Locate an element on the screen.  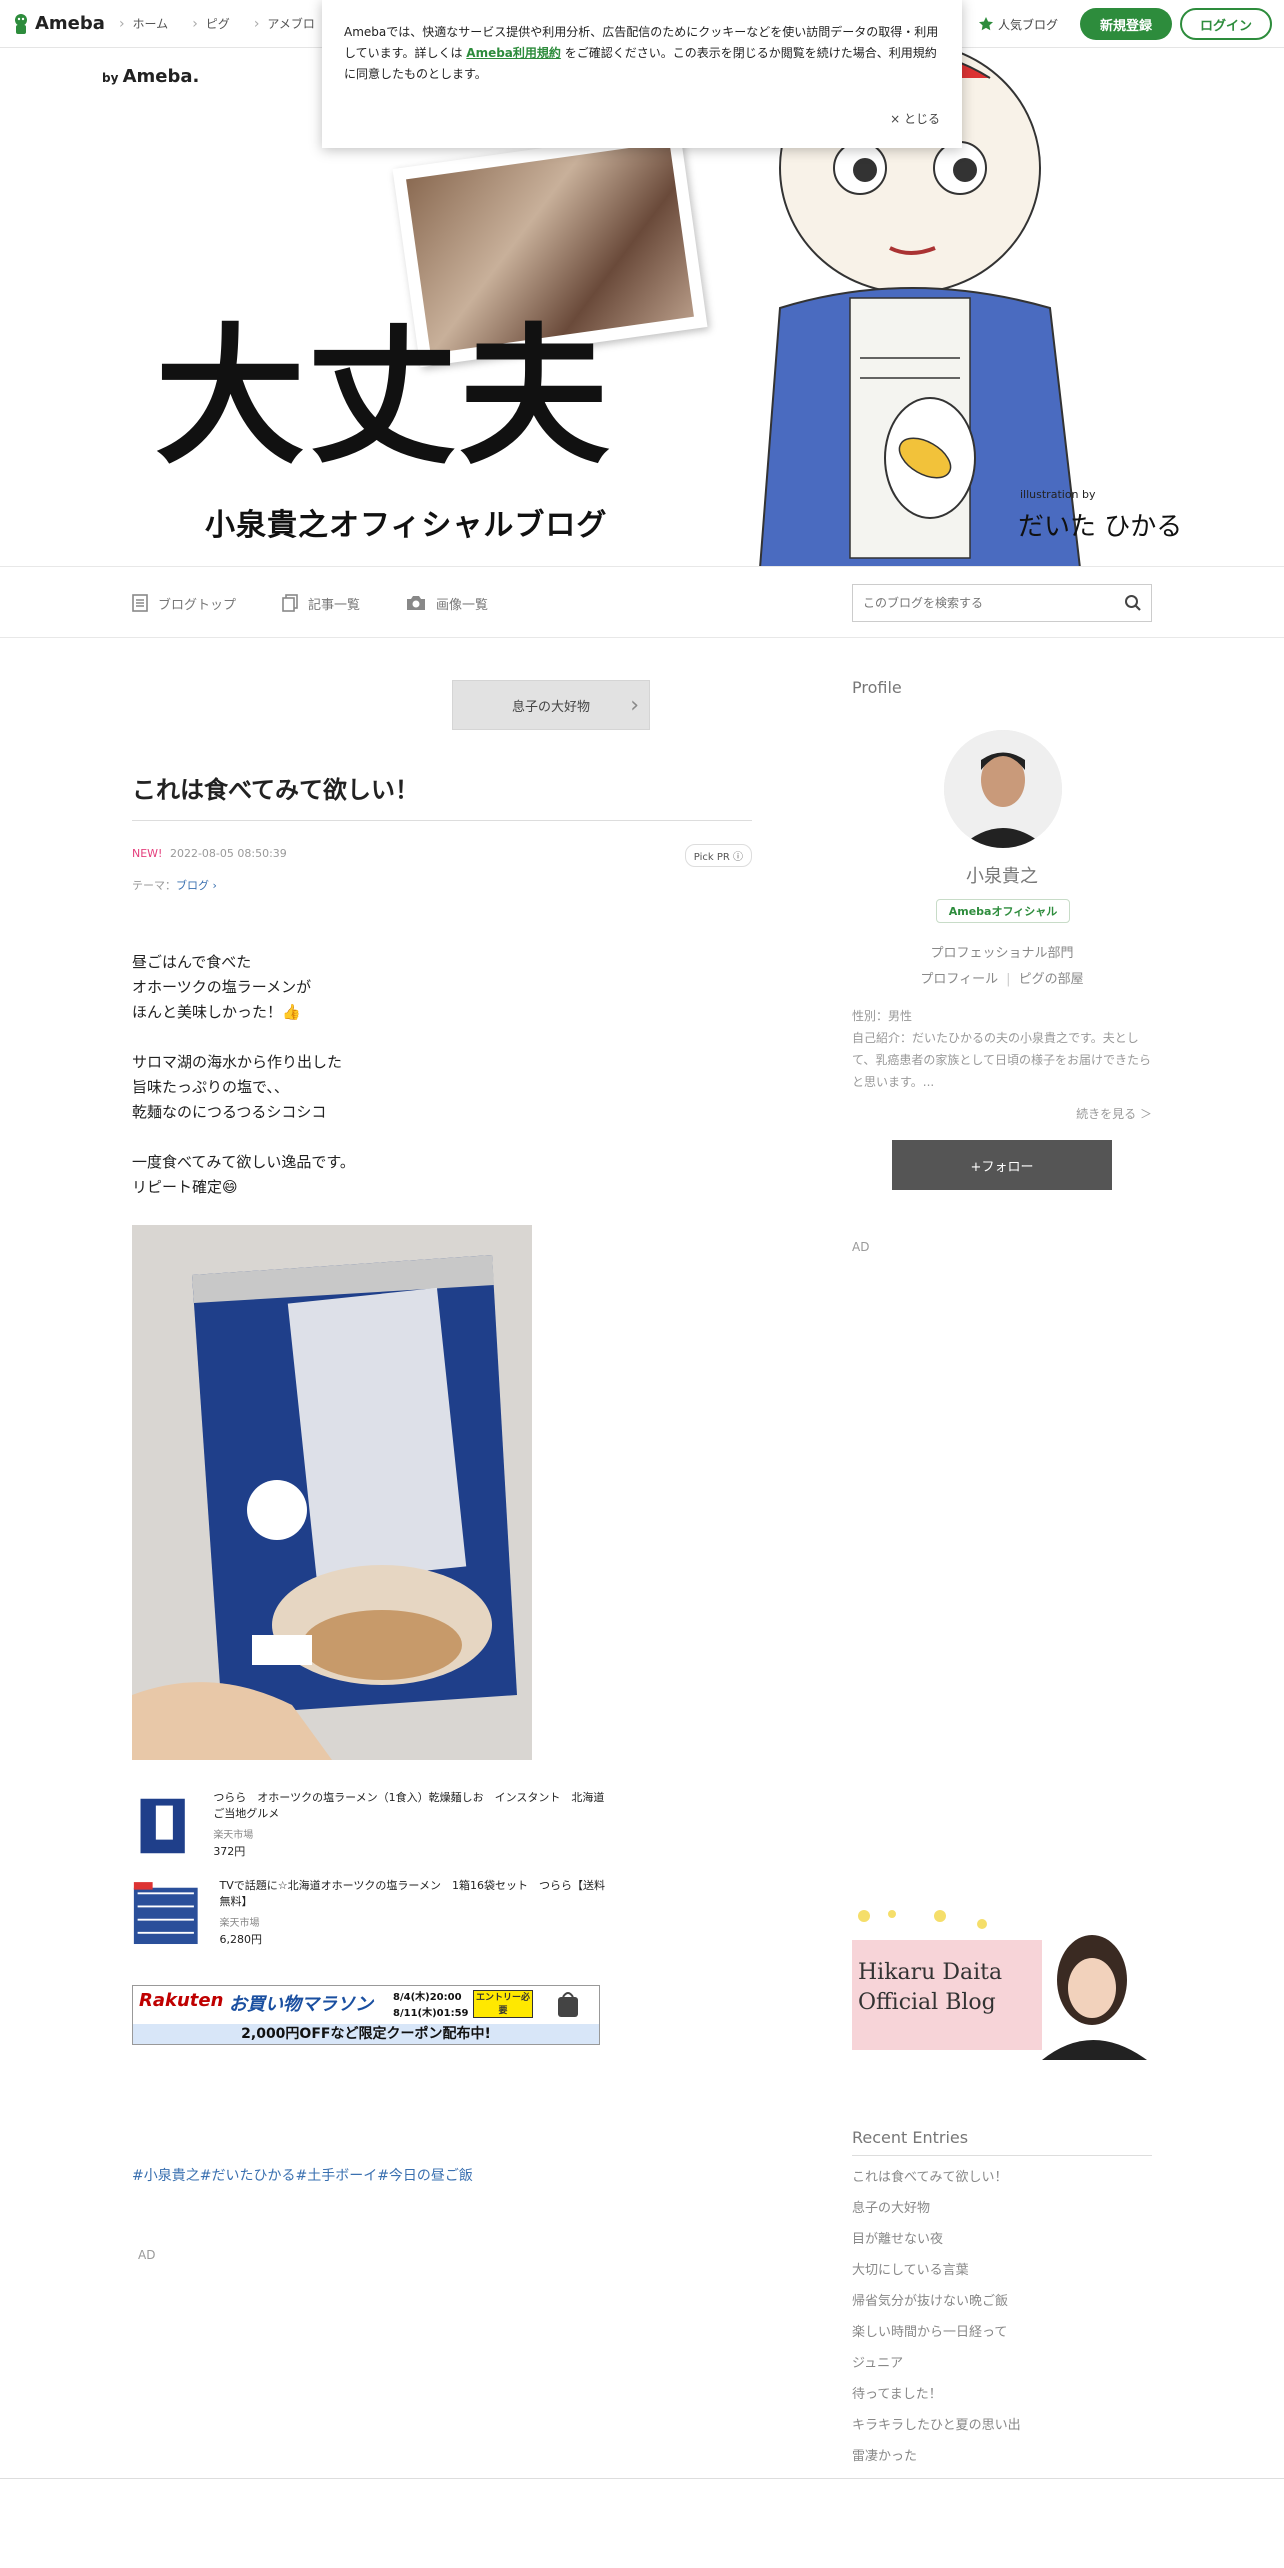
banner-event: お買い物マラソン is located at coordinates (301, 2004).